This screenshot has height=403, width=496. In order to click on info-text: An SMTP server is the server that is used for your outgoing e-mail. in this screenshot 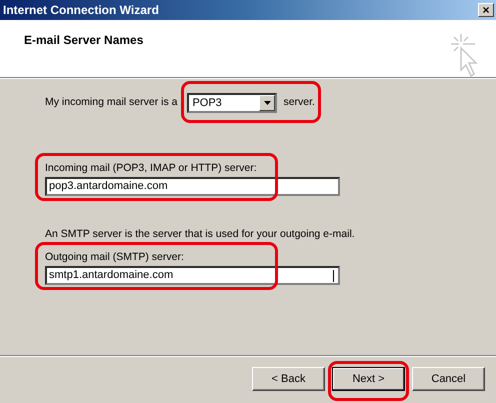, I will do `click(200, 234)`.